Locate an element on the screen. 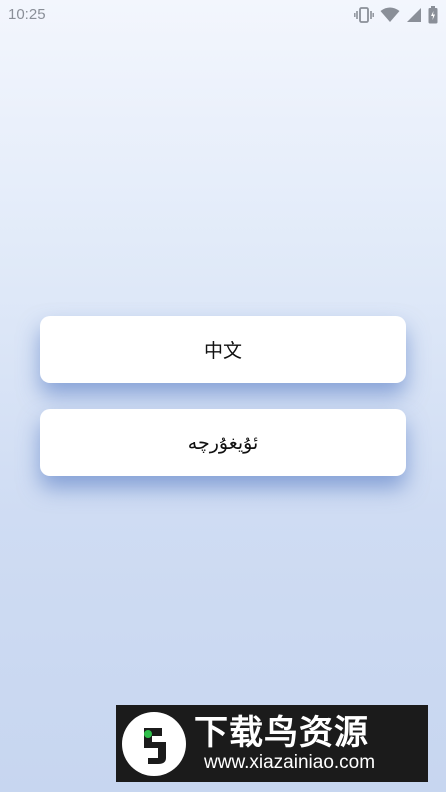 The width and height of the screenshot is (446, 792). uyghur-language-button: ئۇيغۇرچە is located at coordinates (223, 442).